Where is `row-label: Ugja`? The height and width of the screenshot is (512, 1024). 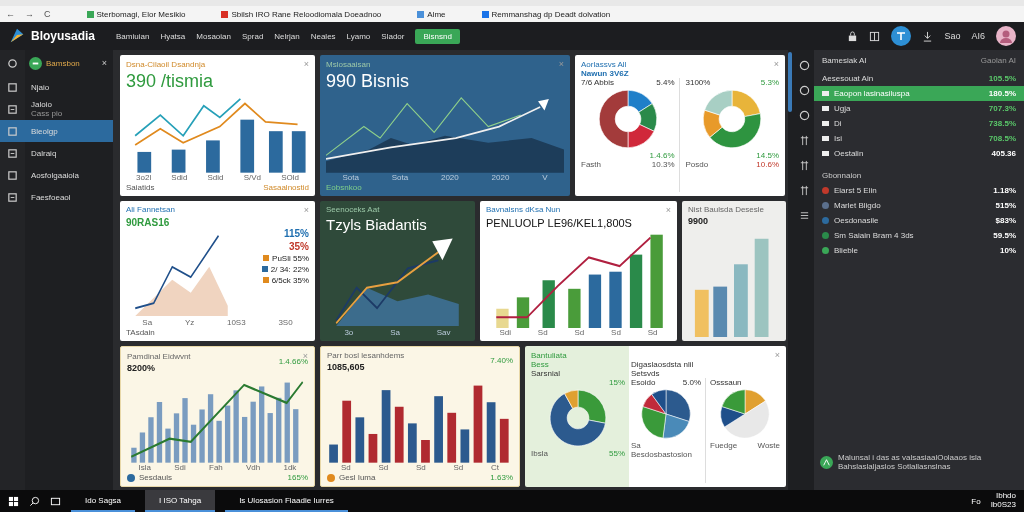
row-label: Ugja is located at coordinates (842, 108).